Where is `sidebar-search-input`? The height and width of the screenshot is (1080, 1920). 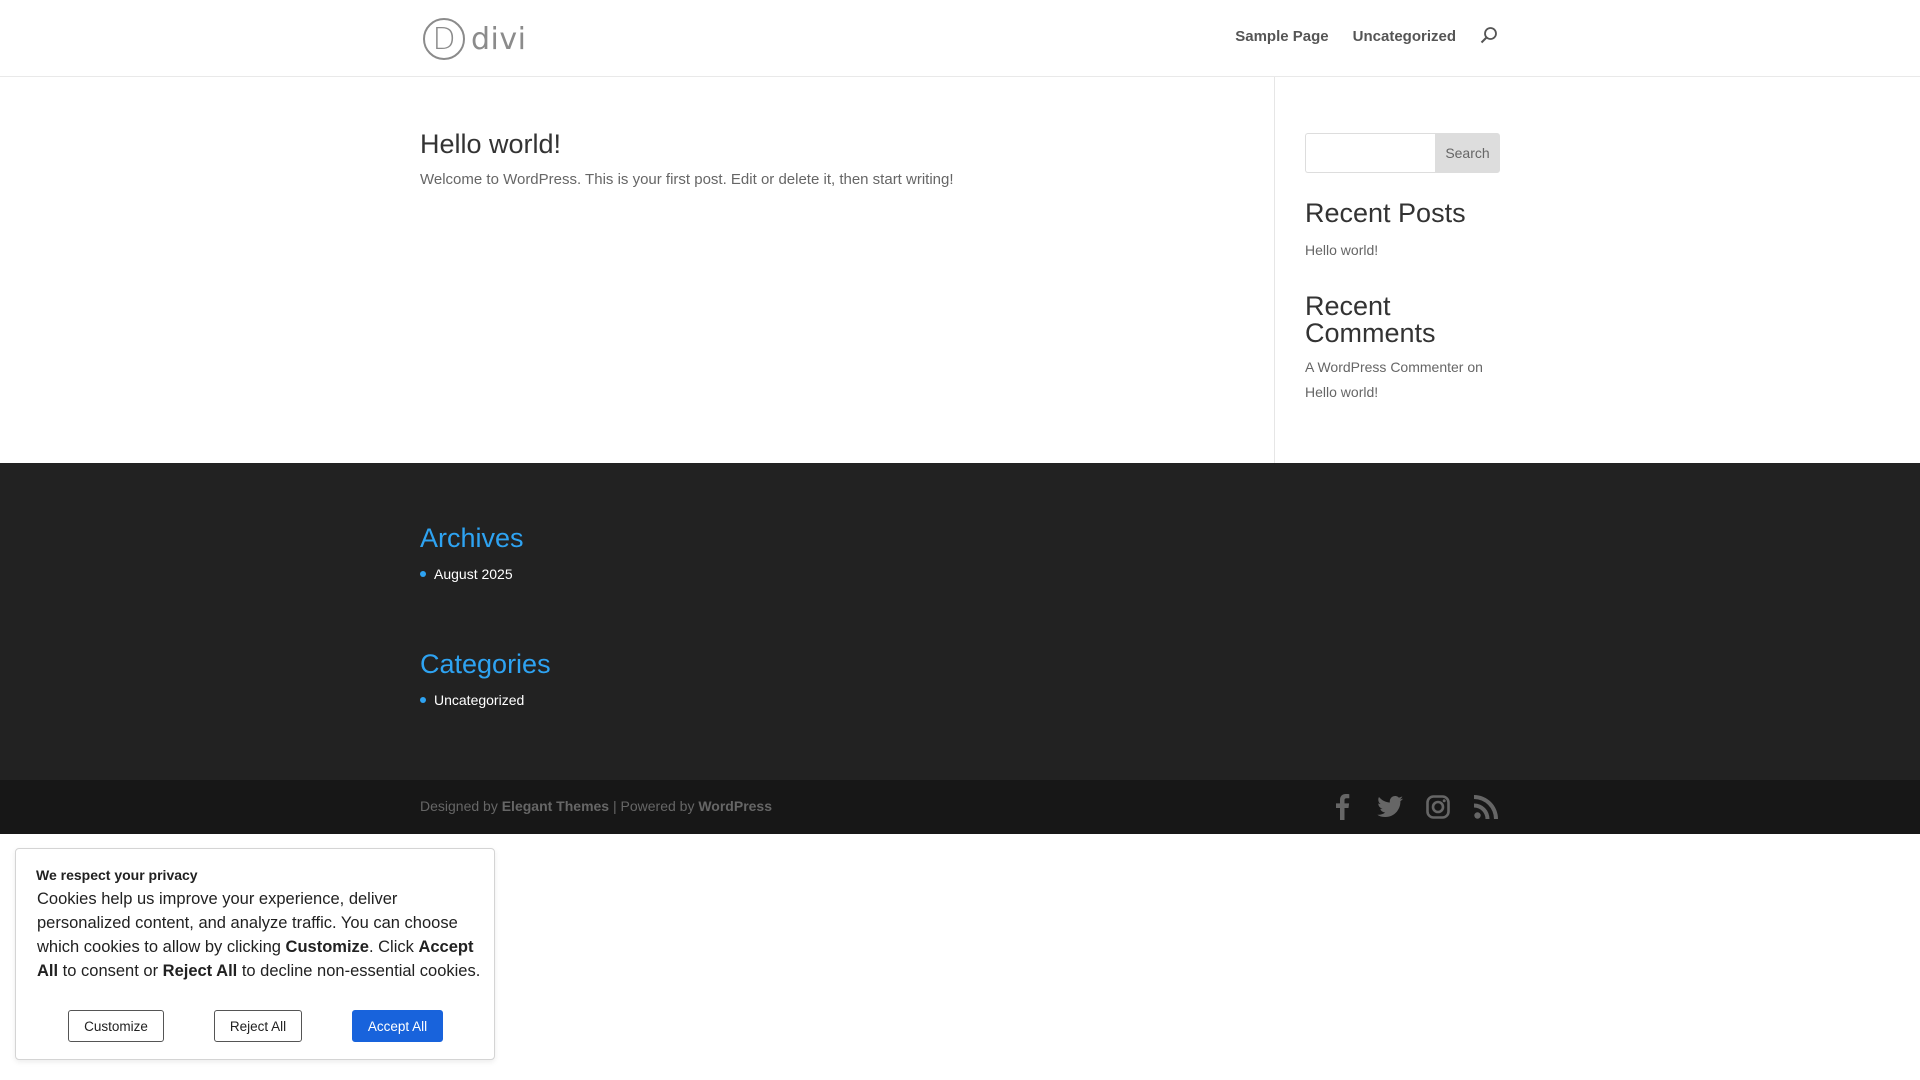
sidebar-search-input is located at coordinates (1370, 153).